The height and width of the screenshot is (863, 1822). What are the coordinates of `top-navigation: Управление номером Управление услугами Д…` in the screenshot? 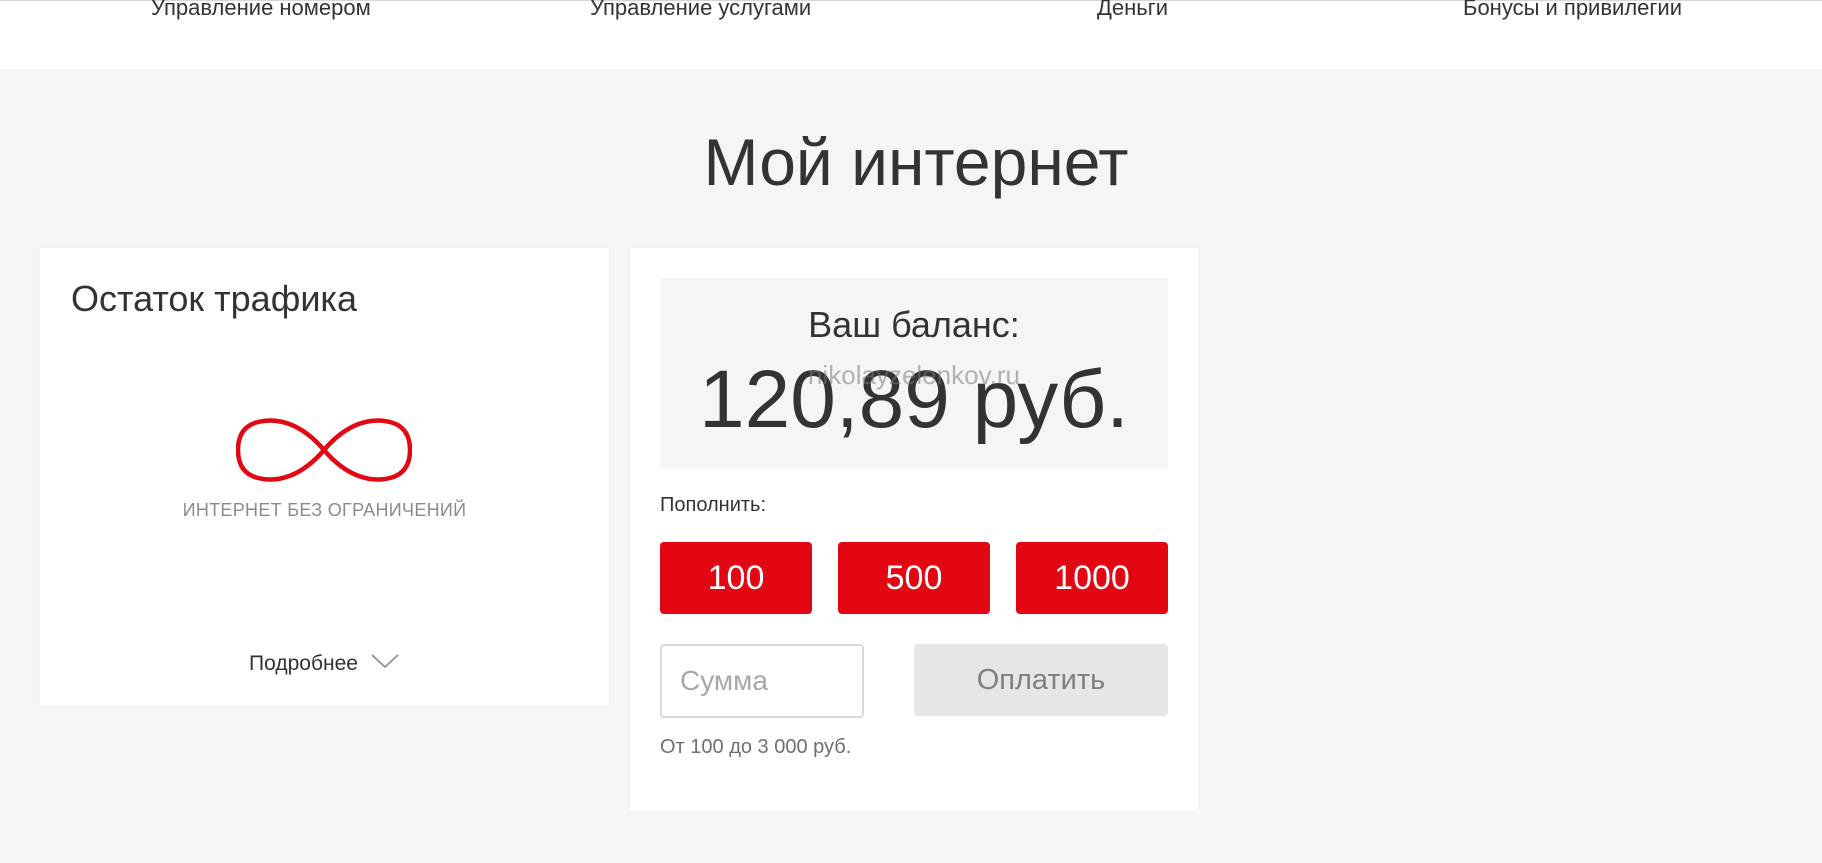 It's located at (911, 34).